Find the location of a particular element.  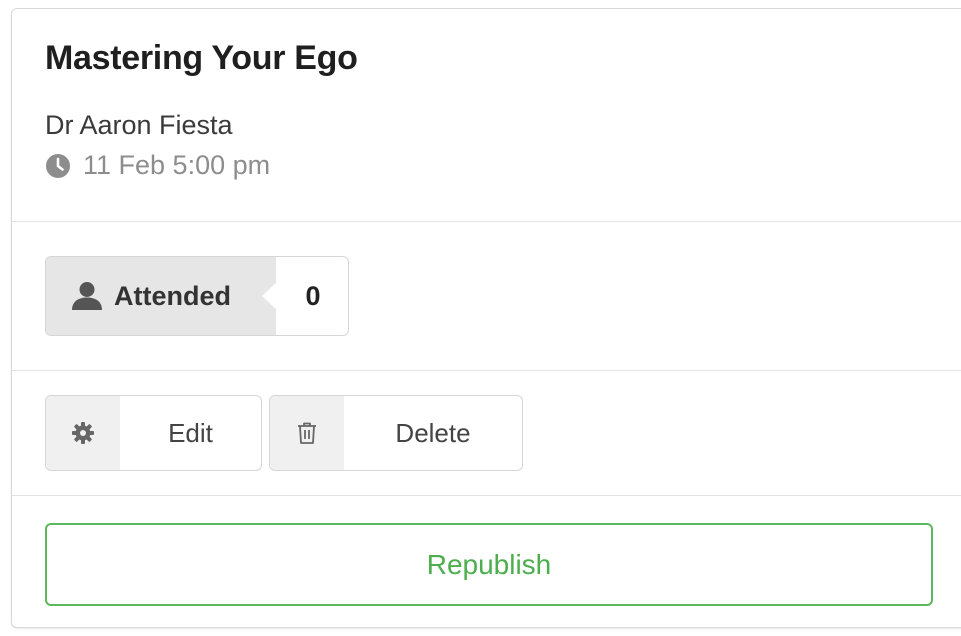

event-datetime: 11 Feb 5:00 pm is located at coordinates (177, 165).